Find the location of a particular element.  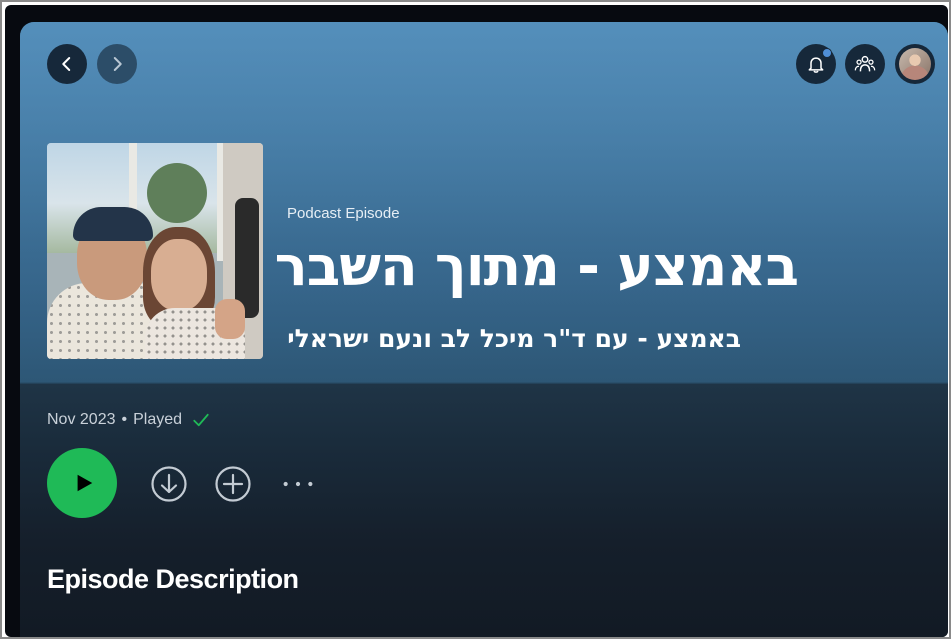

add-to-library-button is located at coordinates (233, 484).